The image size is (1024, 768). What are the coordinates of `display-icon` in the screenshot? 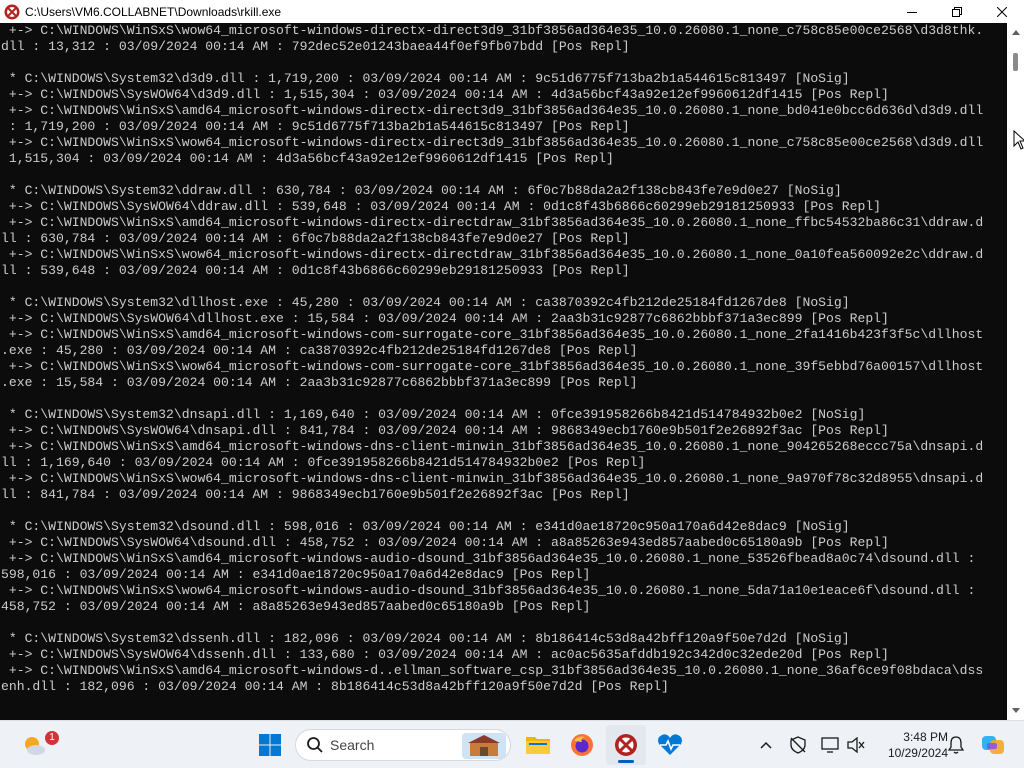 It's located at (830, 745).